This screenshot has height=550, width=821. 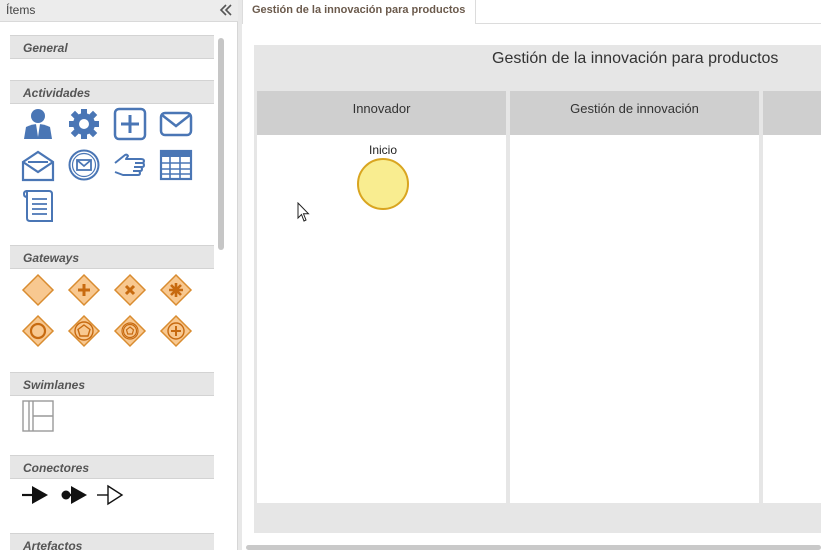 I want to click on send-task-icon, so click(x=176, y=124).